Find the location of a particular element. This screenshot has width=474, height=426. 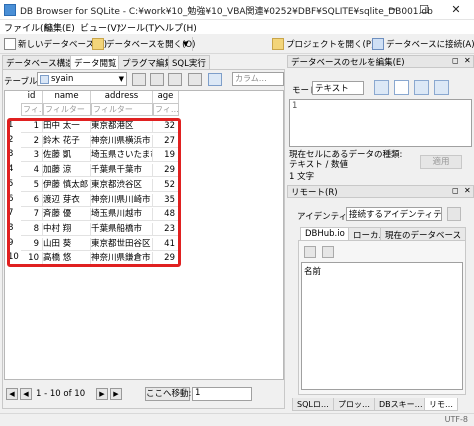

first-record-button: ◀ is located at coordinates (12, 394).